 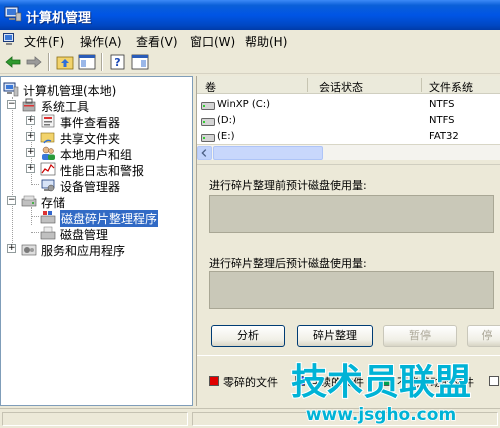 I want to click on defragmenter-icon, so click(x=48, y=217).